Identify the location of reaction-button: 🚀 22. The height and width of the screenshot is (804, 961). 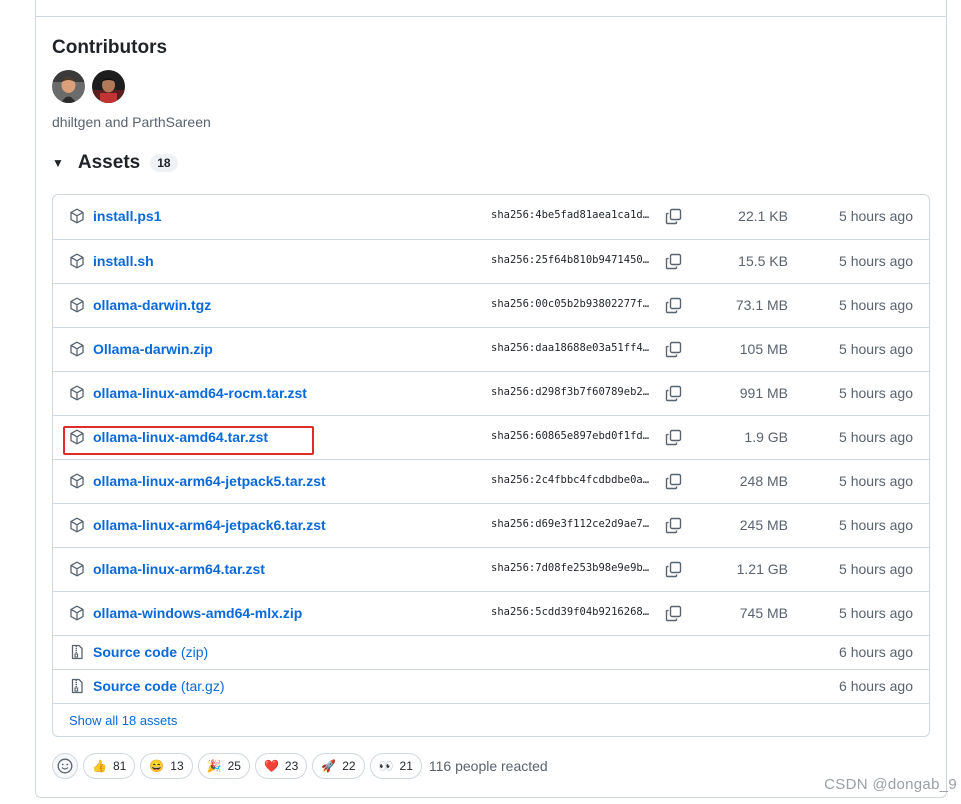
(338, 766).